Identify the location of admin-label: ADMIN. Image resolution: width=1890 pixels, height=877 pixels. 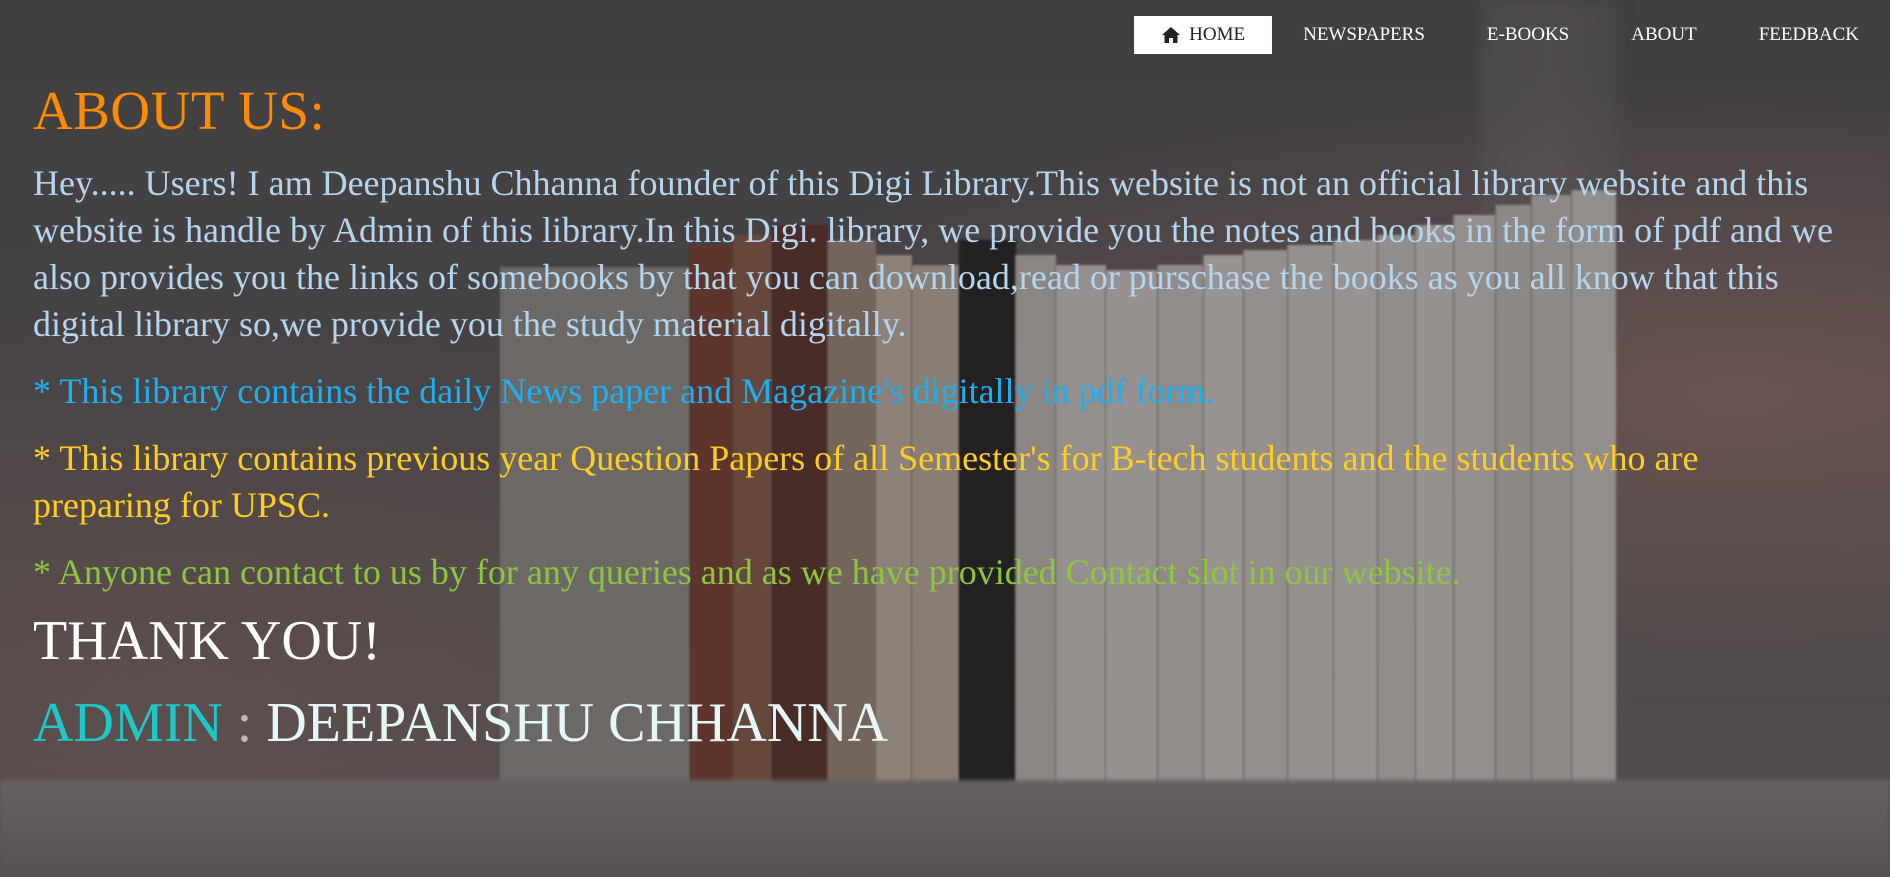
(128, 723).